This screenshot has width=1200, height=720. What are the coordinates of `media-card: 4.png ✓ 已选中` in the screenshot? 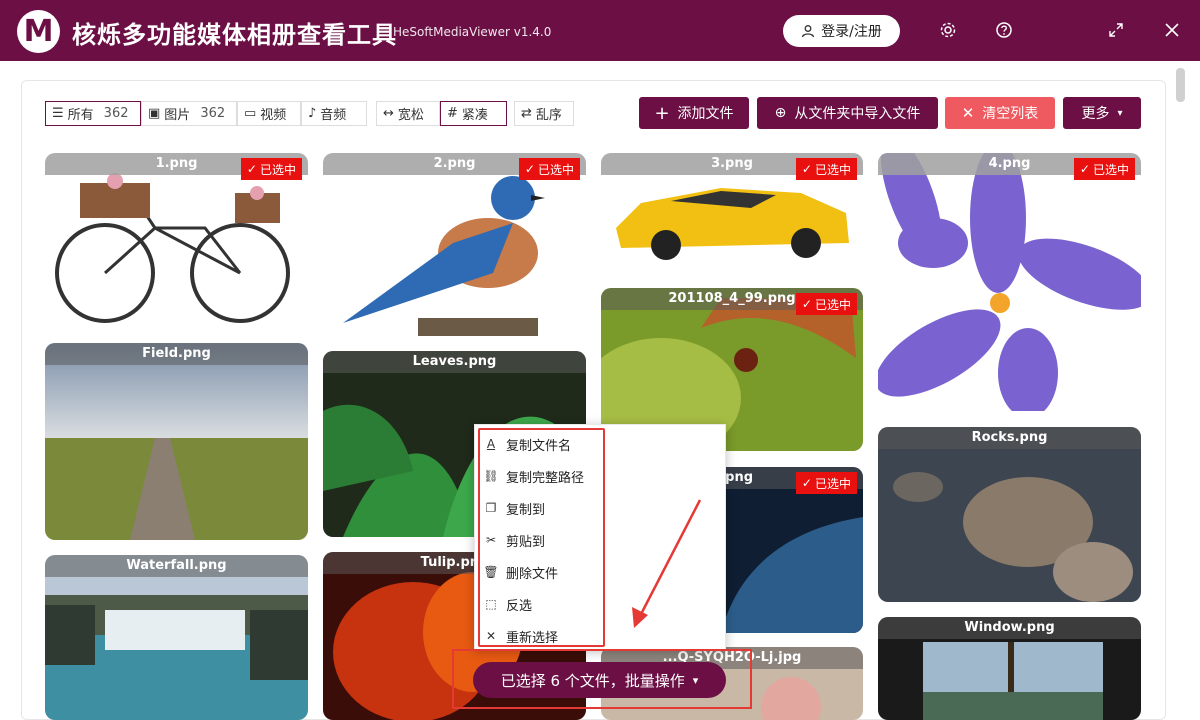 It's located at (1009, 282).